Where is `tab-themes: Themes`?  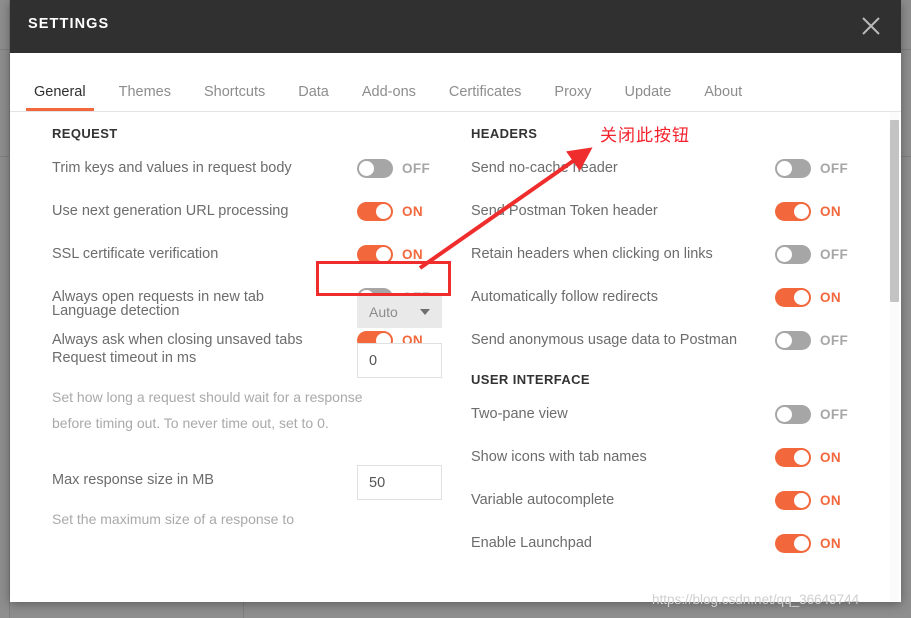 tab-themes: Themes is located at coordinates (145, 97).